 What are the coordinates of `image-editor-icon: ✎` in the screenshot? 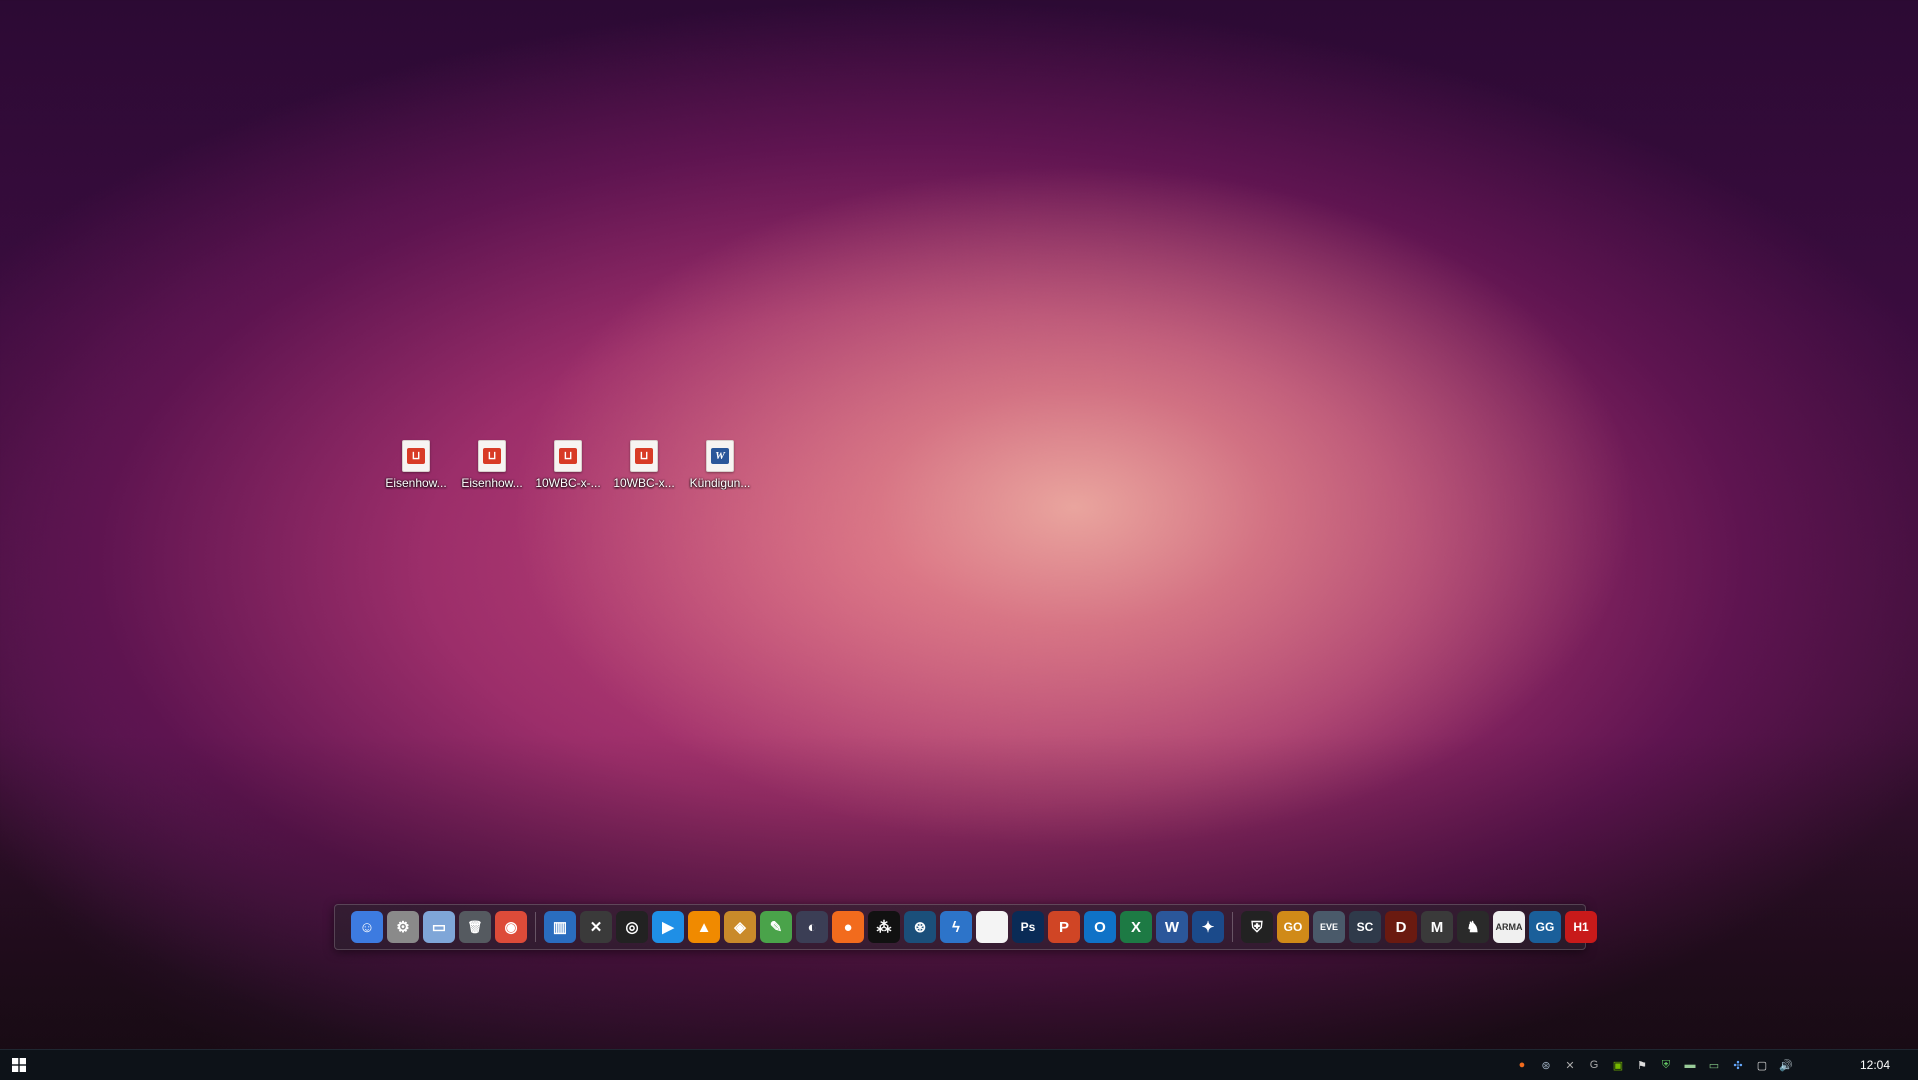 It's located at (776, 927).